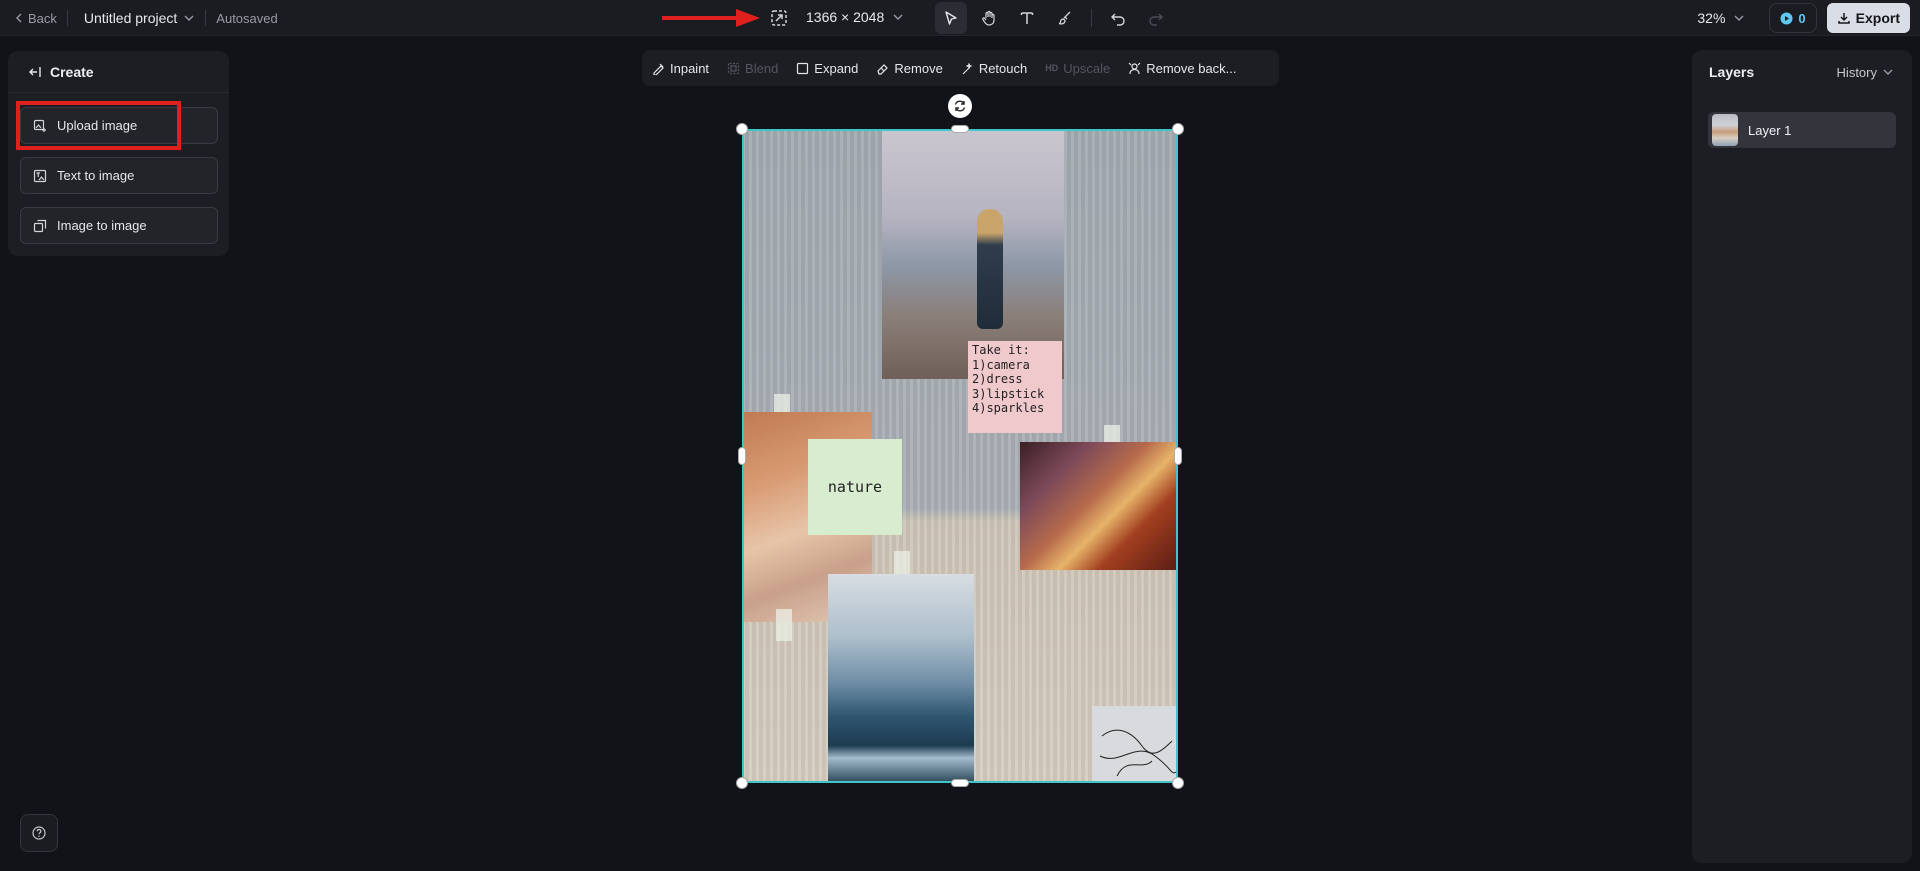 The width and height of the screenshot is (1920, 871). What do you see at coordinates (40, 175) in the screenshot?
I see `text-to-image-icon` at bounding box center [40, 175].